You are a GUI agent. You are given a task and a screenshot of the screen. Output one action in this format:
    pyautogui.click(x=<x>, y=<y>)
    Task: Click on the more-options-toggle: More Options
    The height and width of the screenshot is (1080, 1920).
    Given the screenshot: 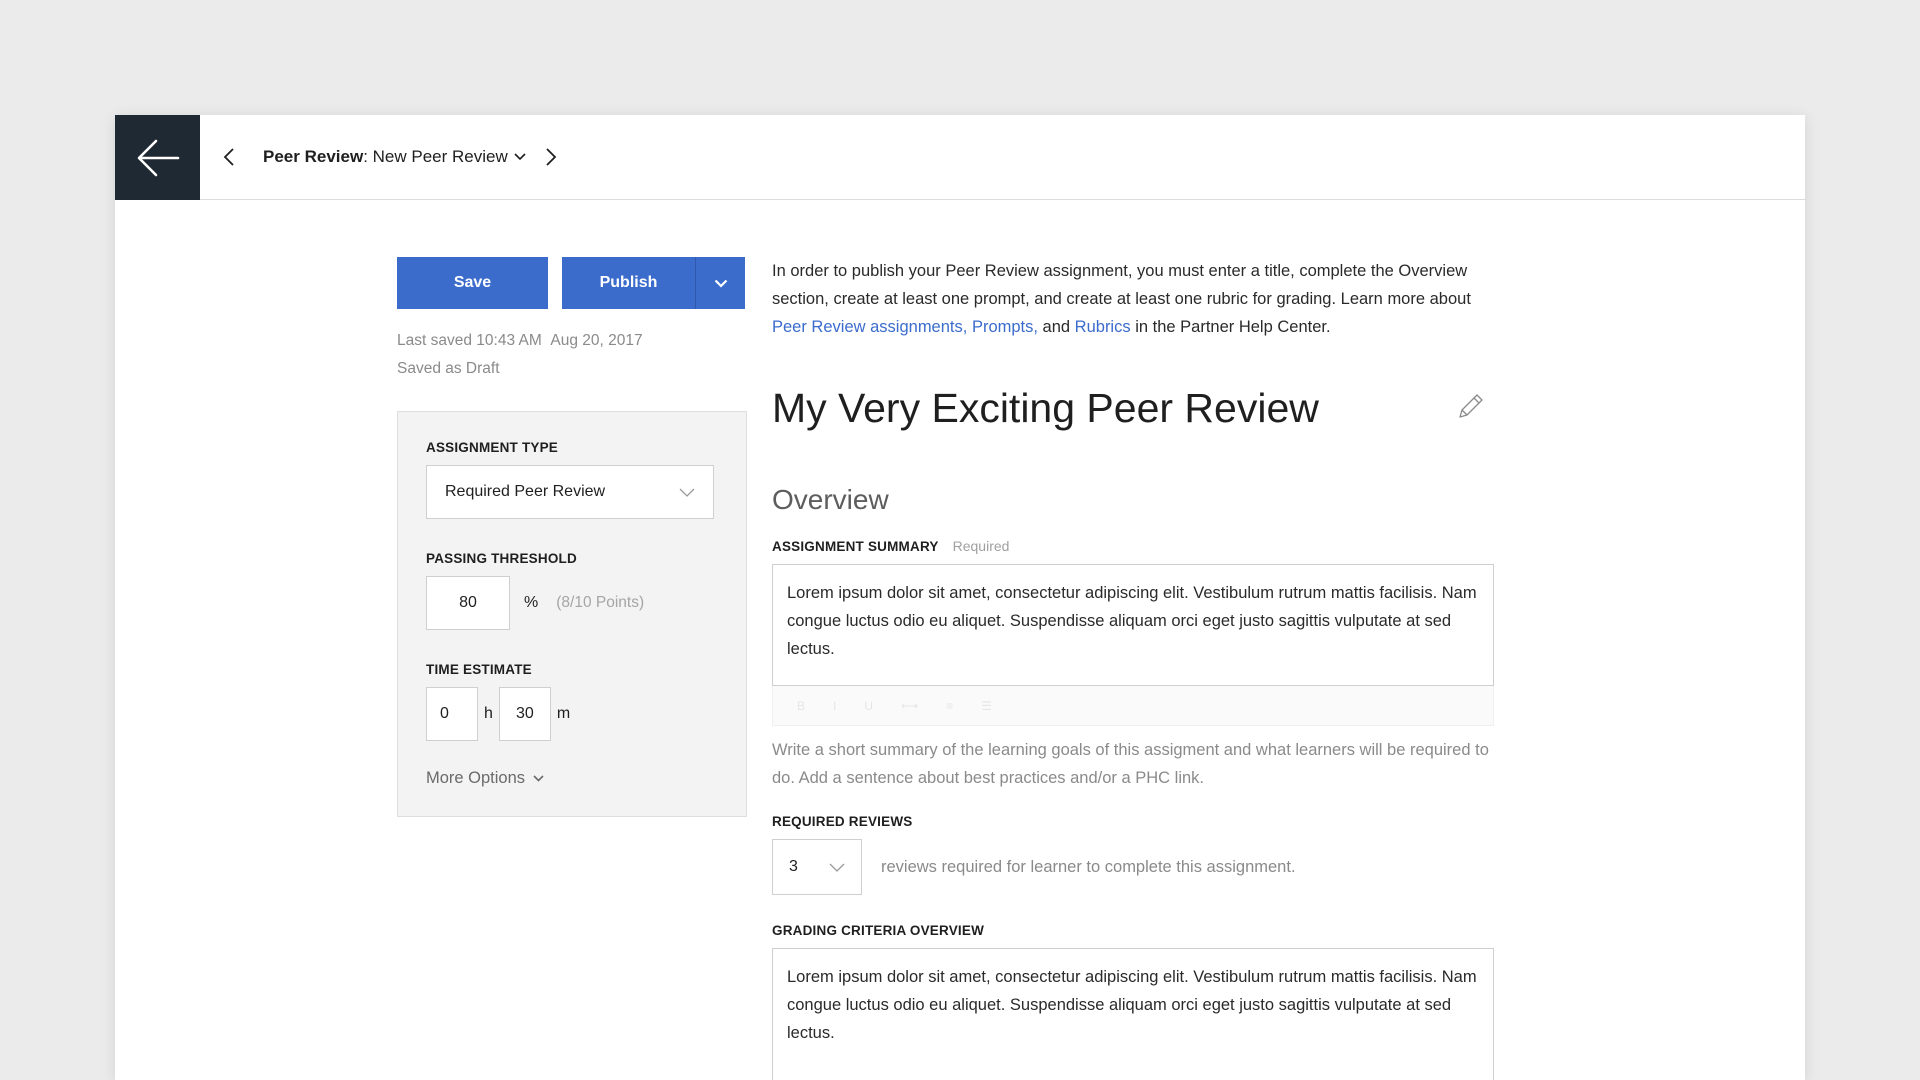 What is the action you would take?
    pyautogui.click(x=572, y=778)
    